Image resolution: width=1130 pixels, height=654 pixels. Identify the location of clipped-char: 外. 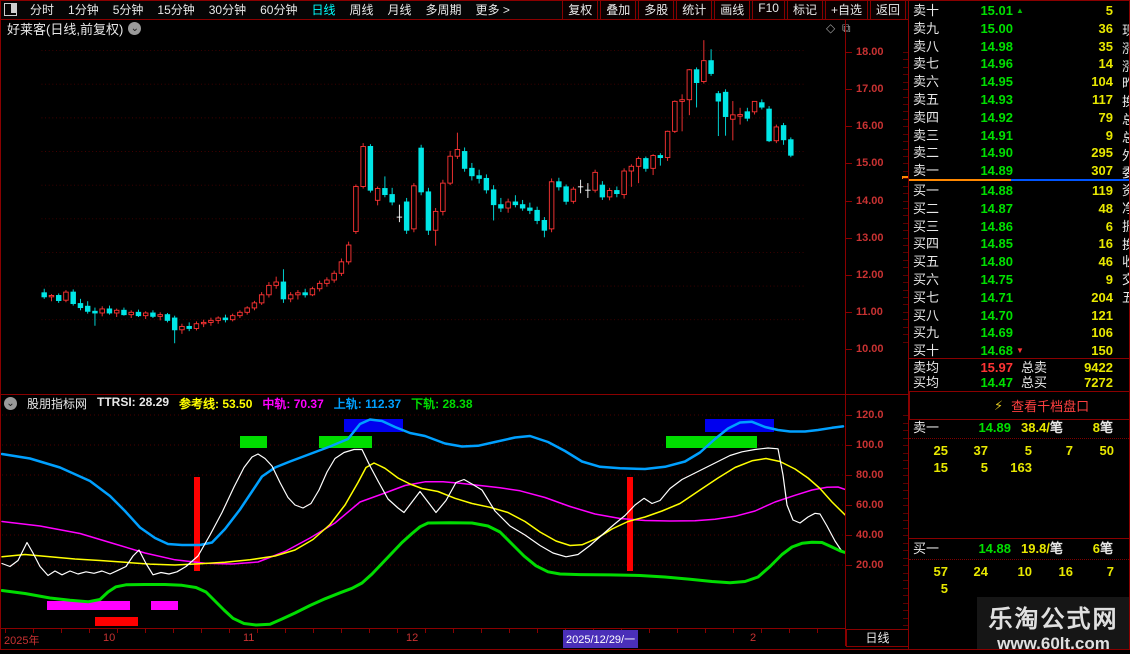
(1126, 155).